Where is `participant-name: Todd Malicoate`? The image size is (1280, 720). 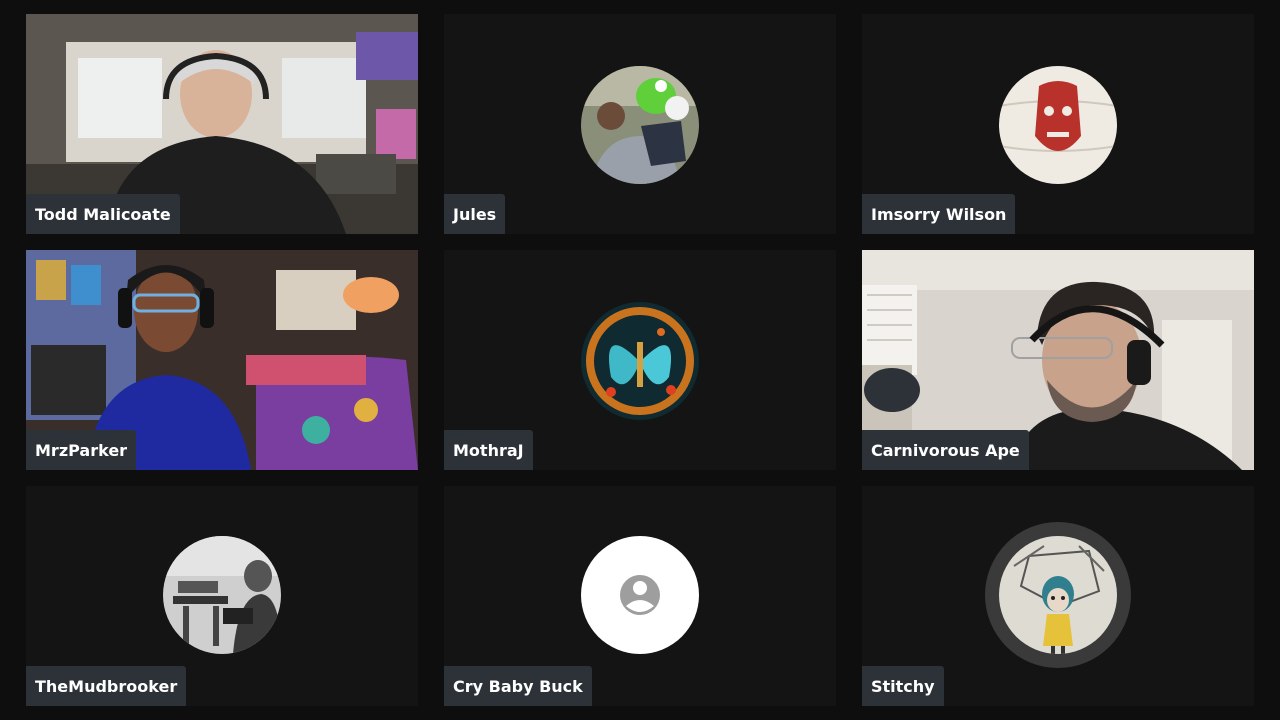
participant-name: Todd Malicoate is located at coordinates (103, 214).